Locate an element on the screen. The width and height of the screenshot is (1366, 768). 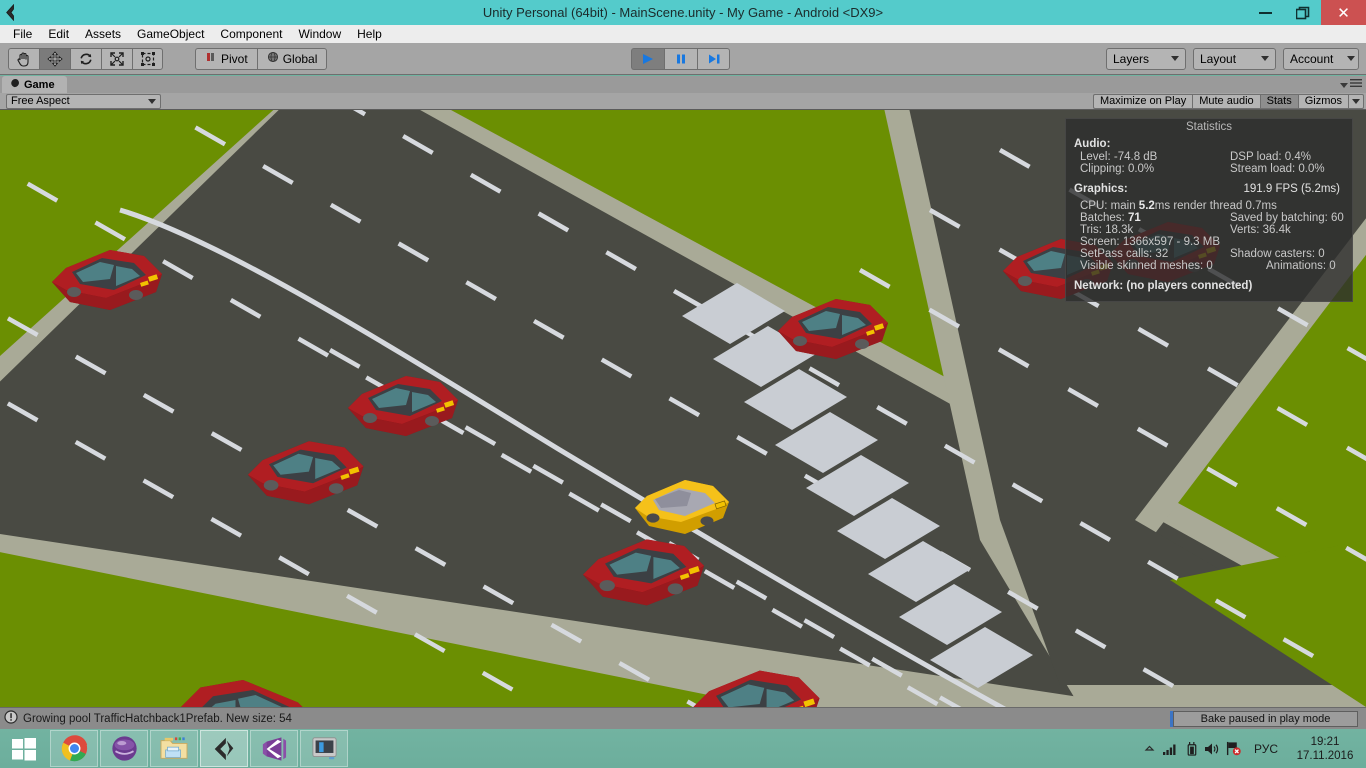
graphics-row-skinned: Visible skinned meshes: 0 Animations: 0 is located at coordinates (1209, 266).